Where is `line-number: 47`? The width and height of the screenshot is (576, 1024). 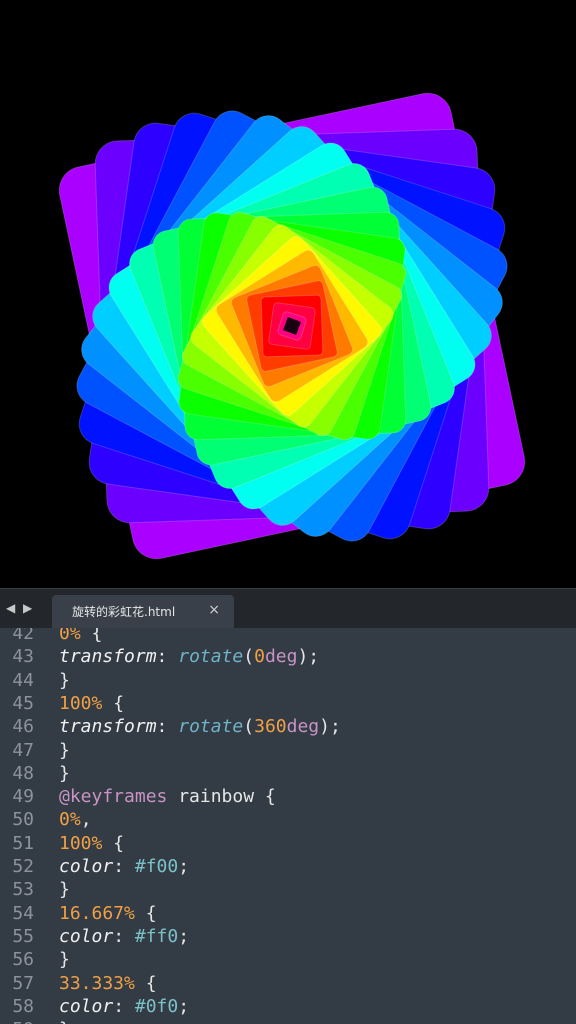
line-number: 47 is located at coordinates (23, 750).